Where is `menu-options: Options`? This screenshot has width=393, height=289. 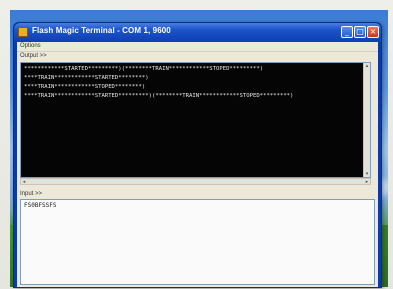
menu-options: Options is located at coordinates (30, 46).